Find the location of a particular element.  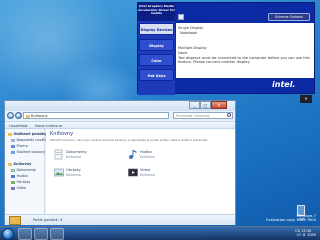

start-button is located at coordinates (8, 234).